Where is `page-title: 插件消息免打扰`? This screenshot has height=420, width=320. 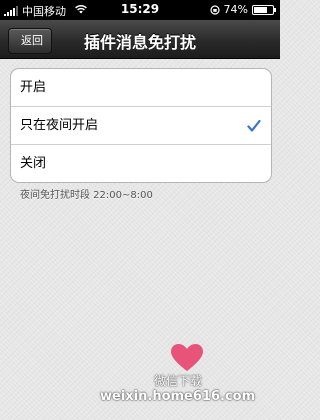
page-title: 插件消息免打扰 is located at coordinates (139, 42).